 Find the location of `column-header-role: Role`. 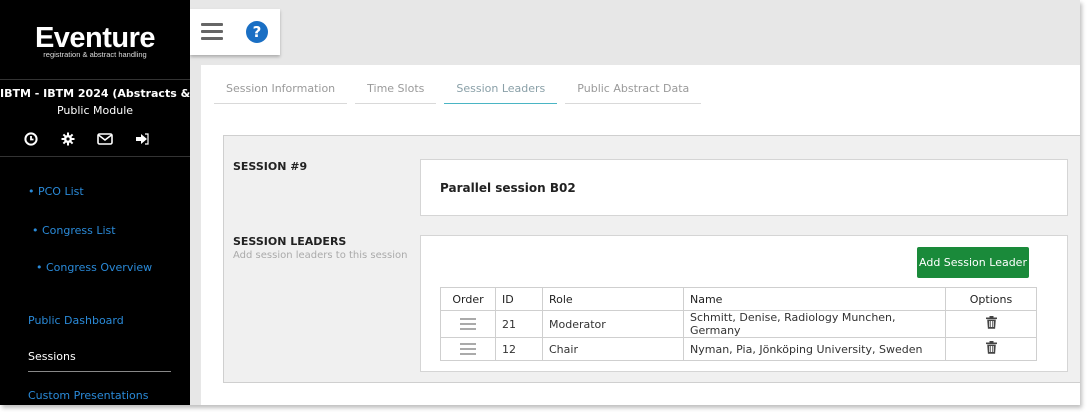

column-header-role: Role is located at coordinates (613, 299).